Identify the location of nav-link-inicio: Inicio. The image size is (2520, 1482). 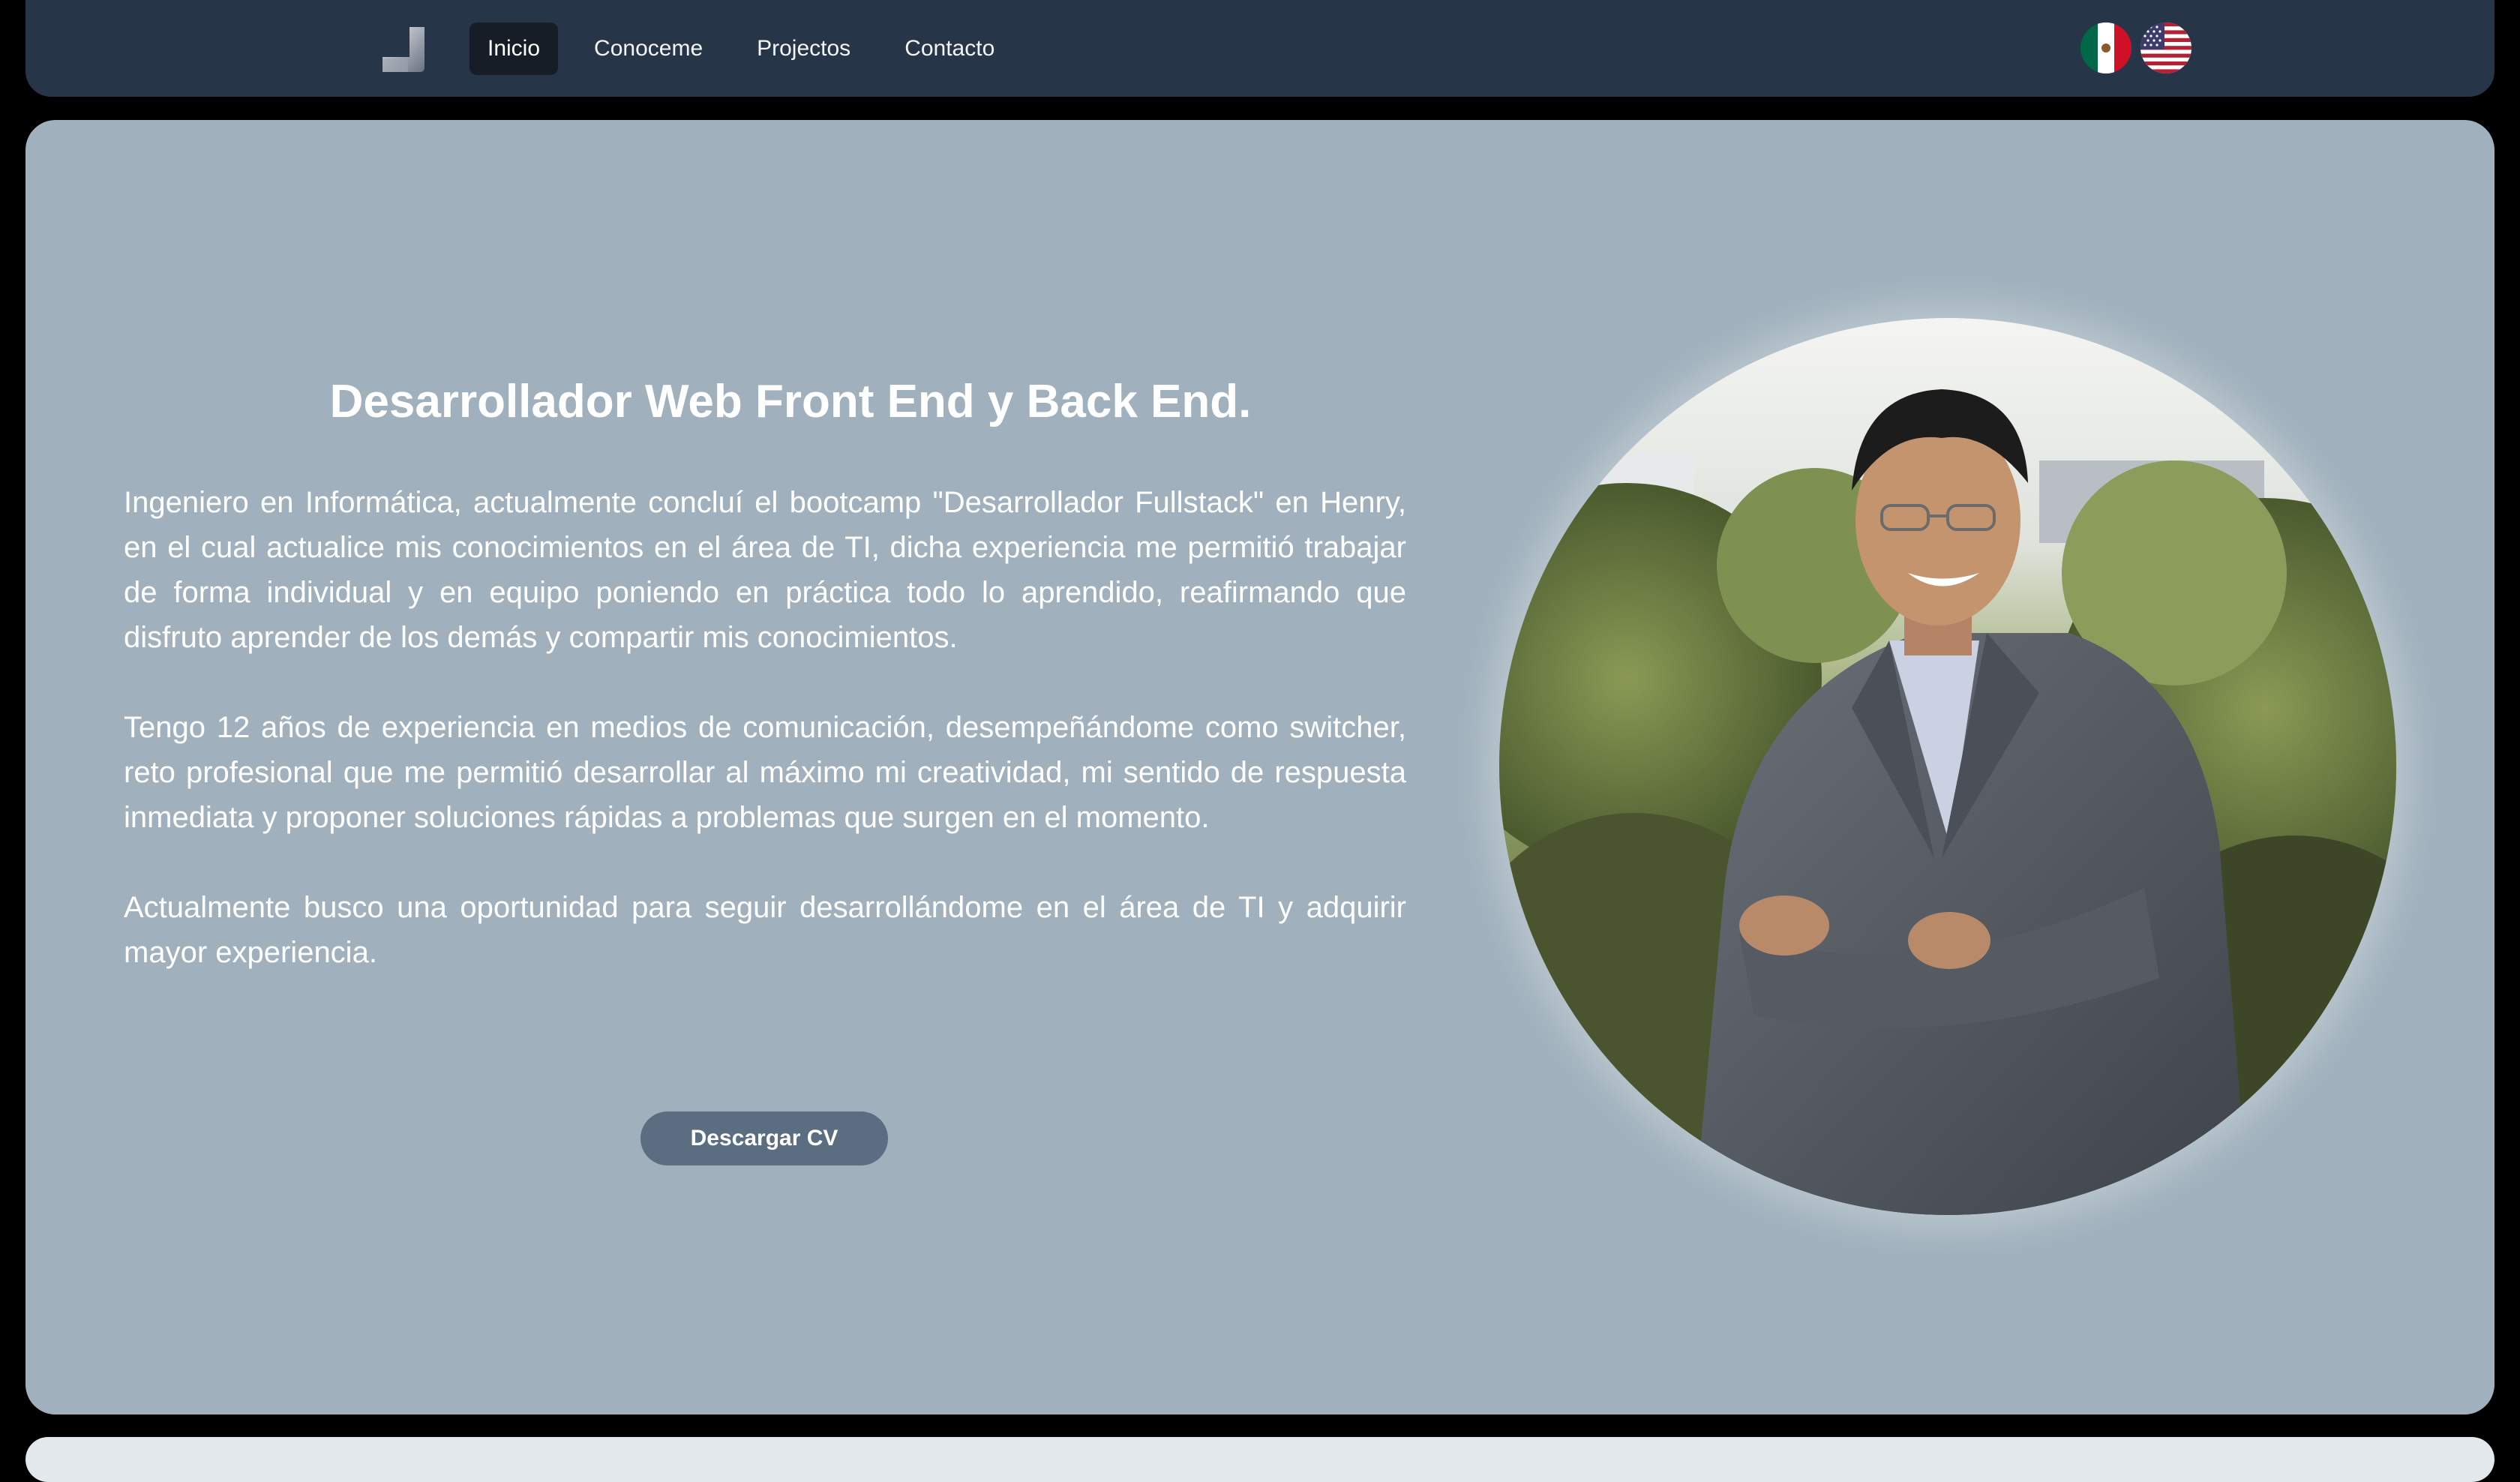
(514, 48).